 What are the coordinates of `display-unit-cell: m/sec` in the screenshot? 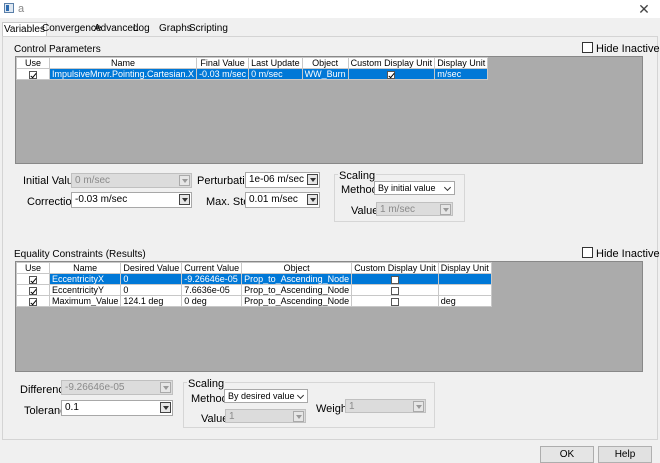 It's located at (461, 74).